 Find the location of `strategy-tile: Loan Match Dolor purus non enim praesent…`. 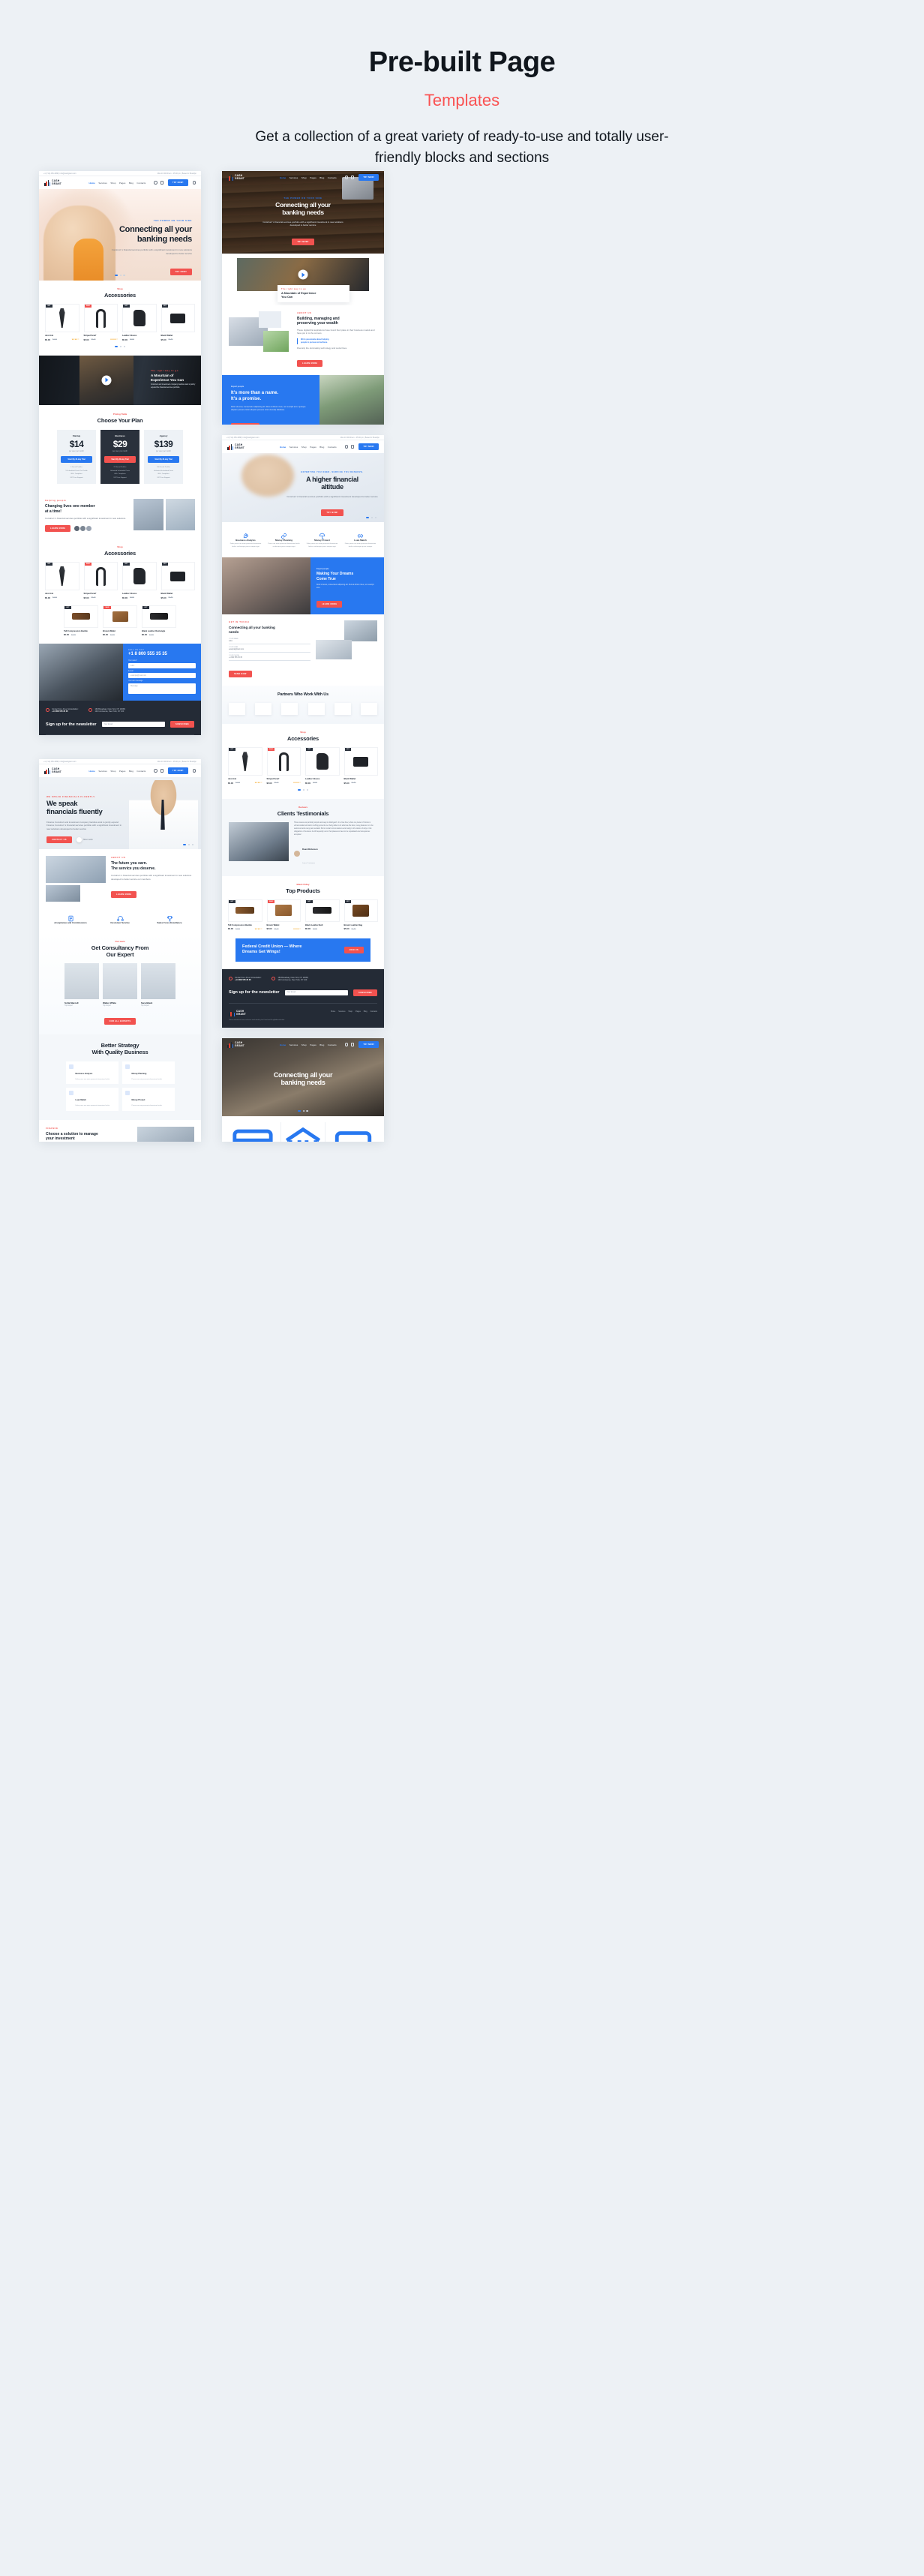

strategy-tile: Loan Match Dolor purus non enim praesent… is located at coordinates (91, 1099).